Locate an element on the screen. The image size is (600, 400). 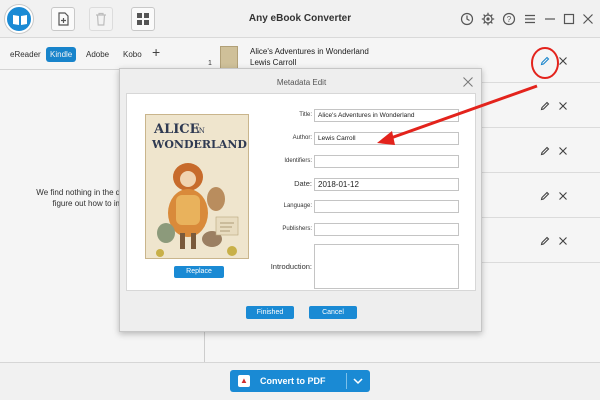
annotation-overlay is located at coordinates (468, 96).